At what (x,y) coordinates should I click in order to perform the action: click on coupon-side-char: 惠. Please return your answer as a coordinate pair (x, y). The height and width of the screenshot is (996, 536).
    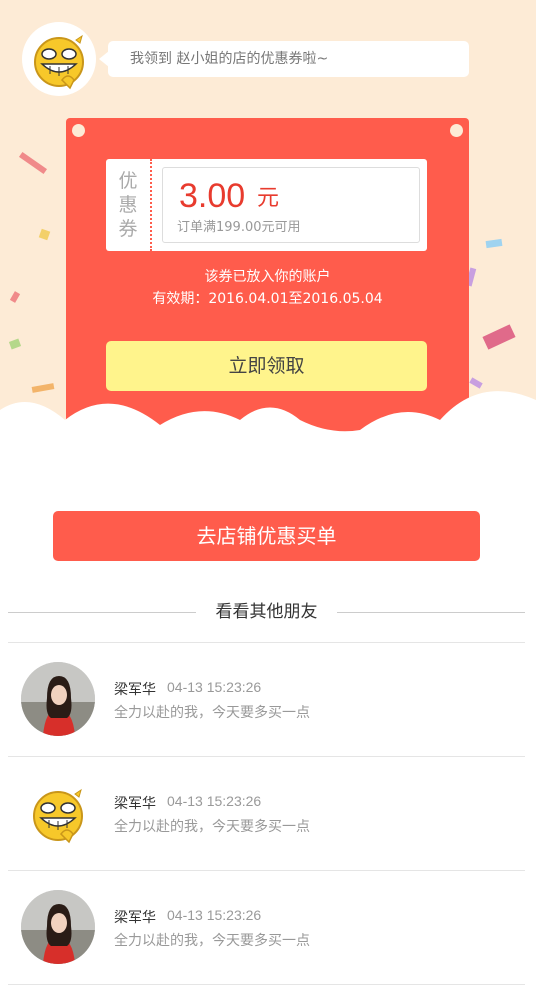
    Looking at the image, I should click on (128, 205).